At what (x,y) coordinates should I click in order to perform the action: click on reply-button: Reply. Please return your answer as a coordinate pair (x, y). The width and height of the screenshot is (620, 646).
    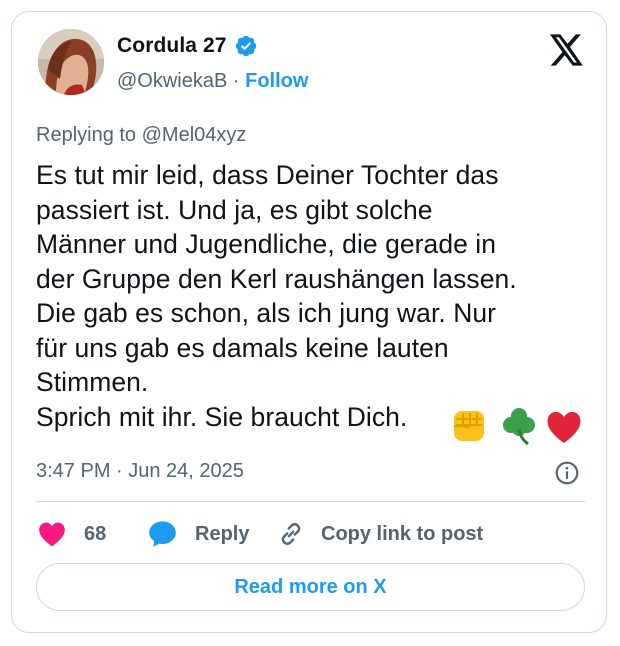
    Looking at the image, I should click on (198, 534).